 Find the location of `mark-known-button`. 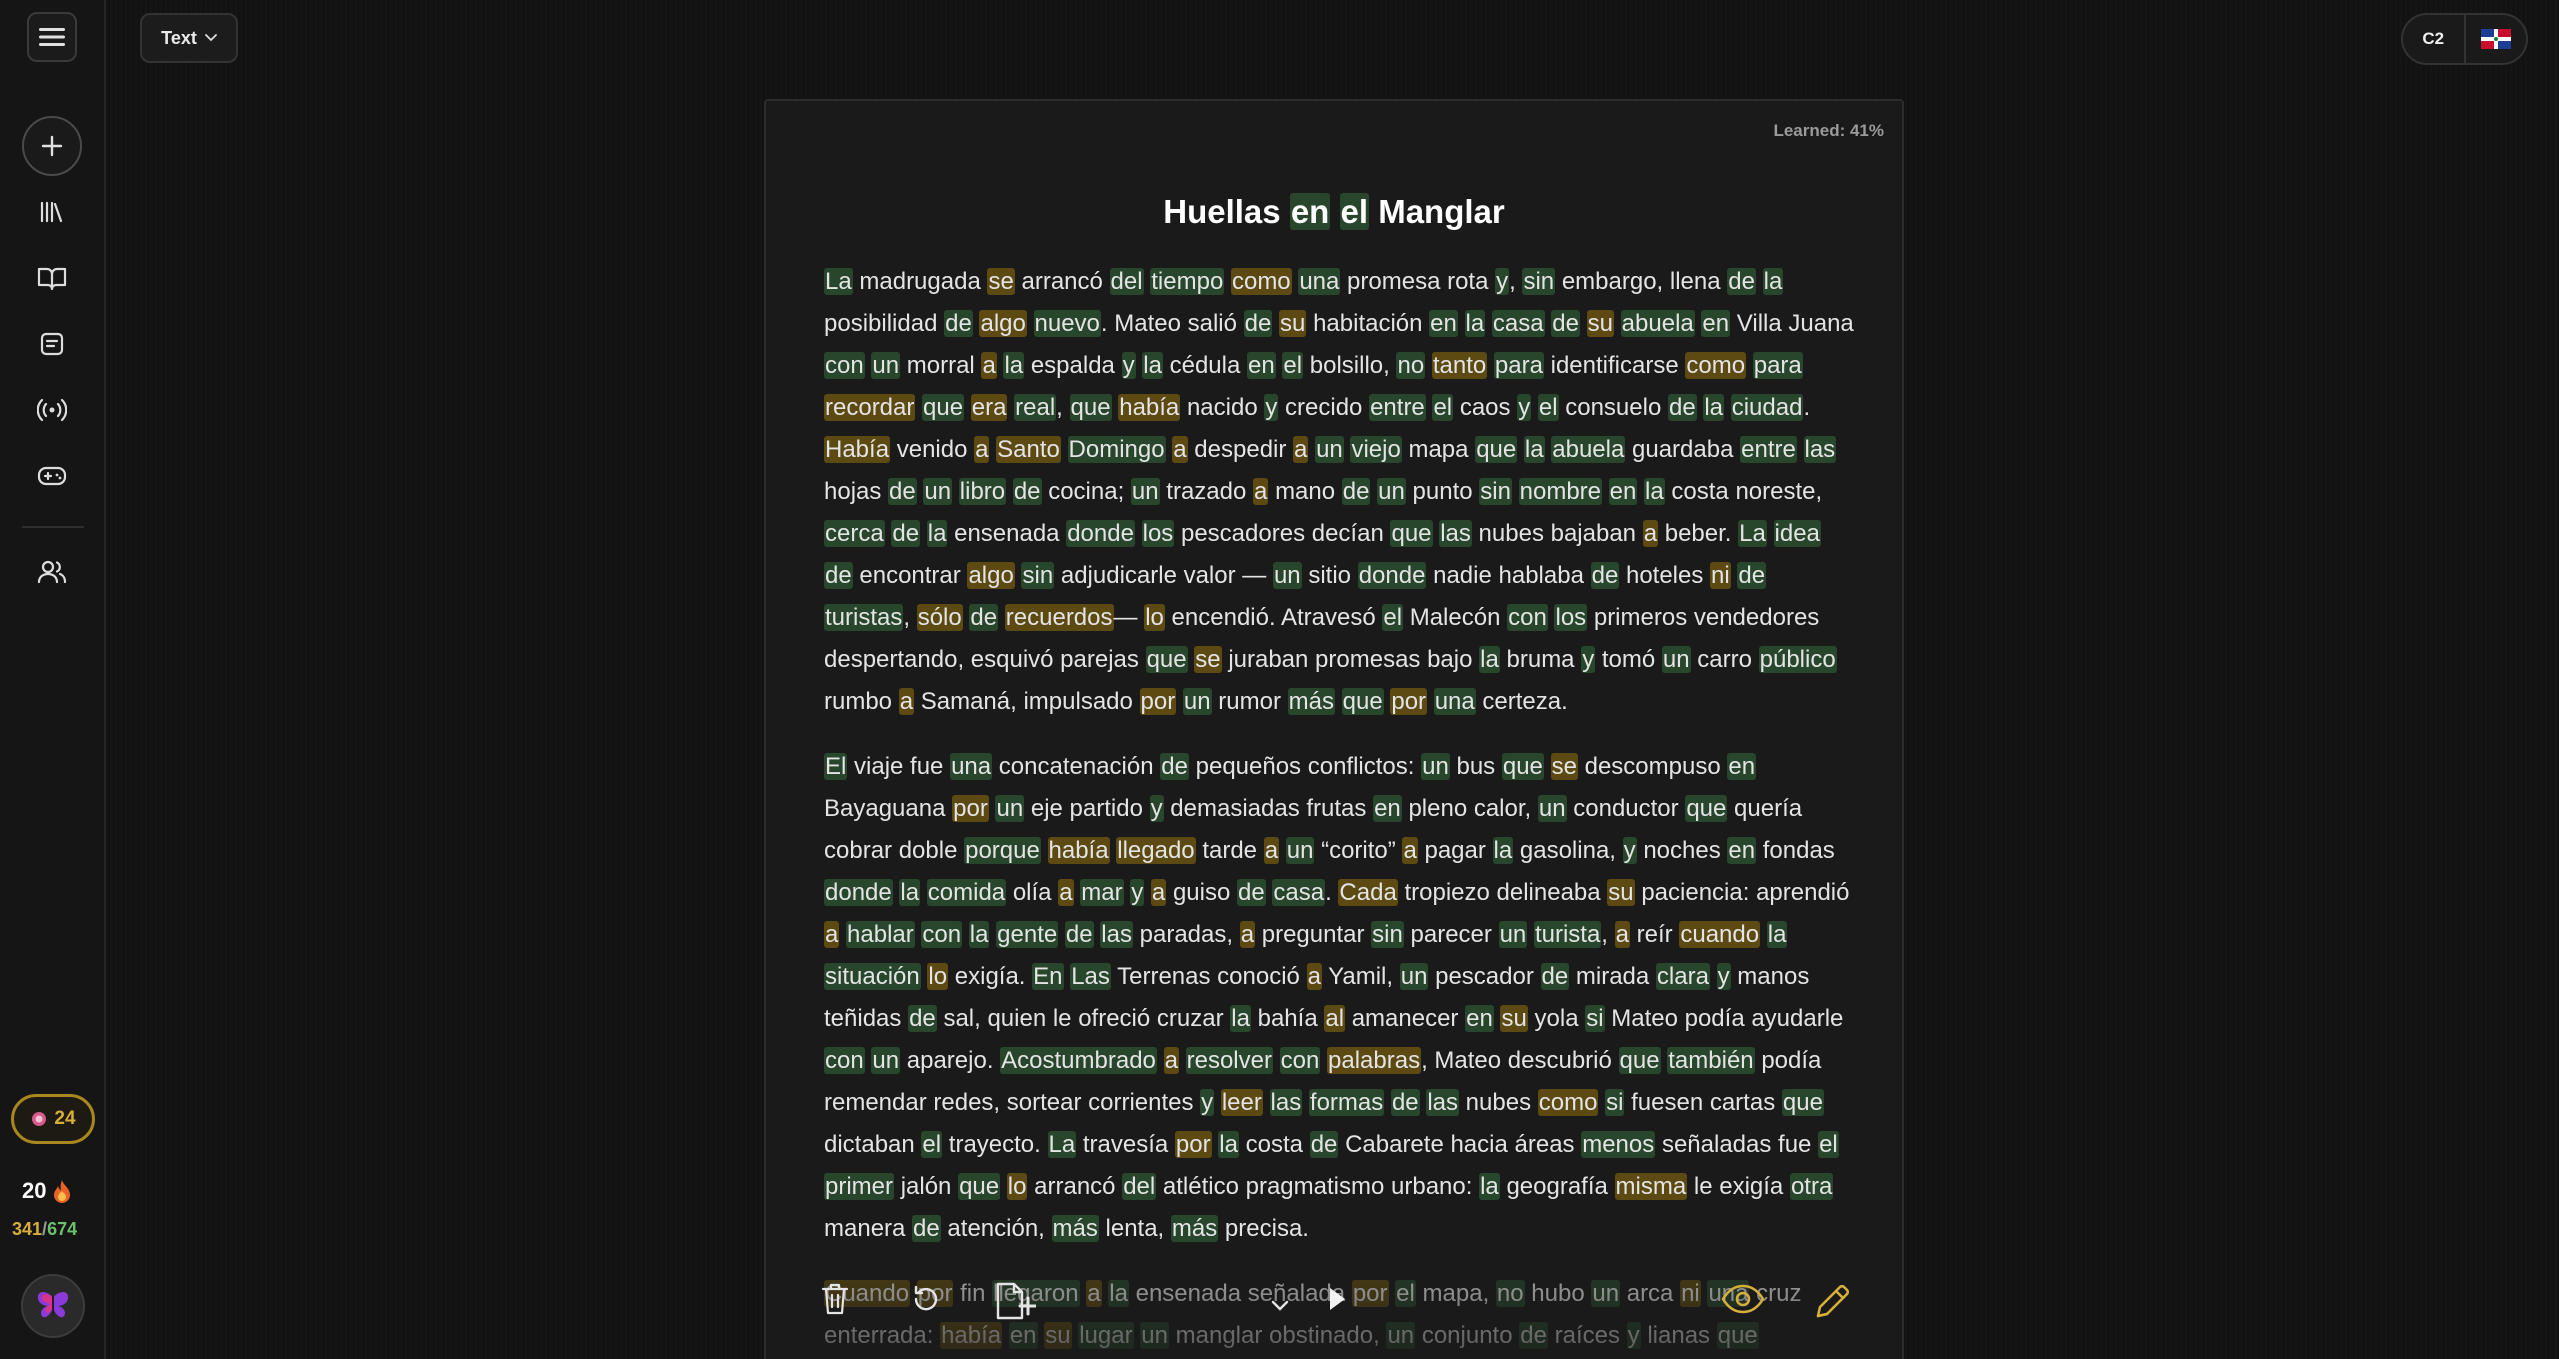

mark-known-button is located at coordinates (1280, 1306).